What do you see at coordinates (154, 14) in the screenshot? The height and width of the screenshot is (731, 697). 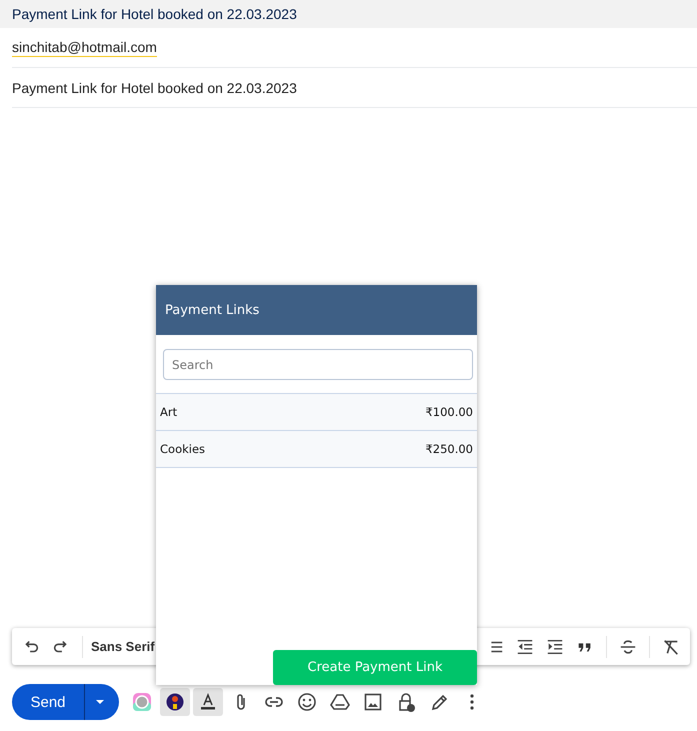 I see `window-title: Payment Link for Hotel booked on 22.03.2023` at bounding box center [154, 14].